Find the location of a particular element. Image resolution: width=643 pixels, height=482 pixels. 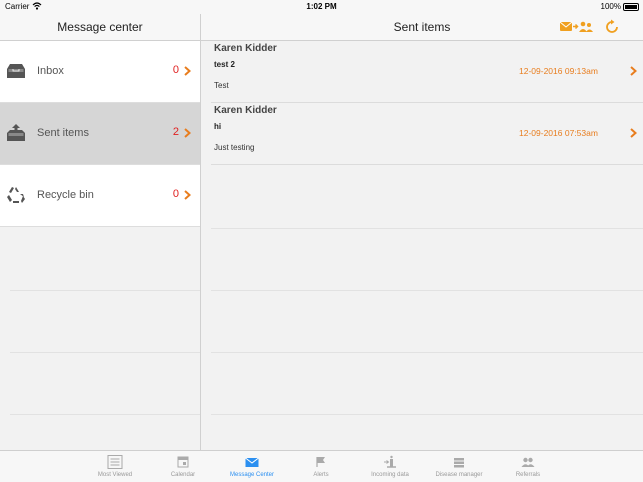

message-date: 12-09-2016 09:13am is located at coordinates (558, 71).